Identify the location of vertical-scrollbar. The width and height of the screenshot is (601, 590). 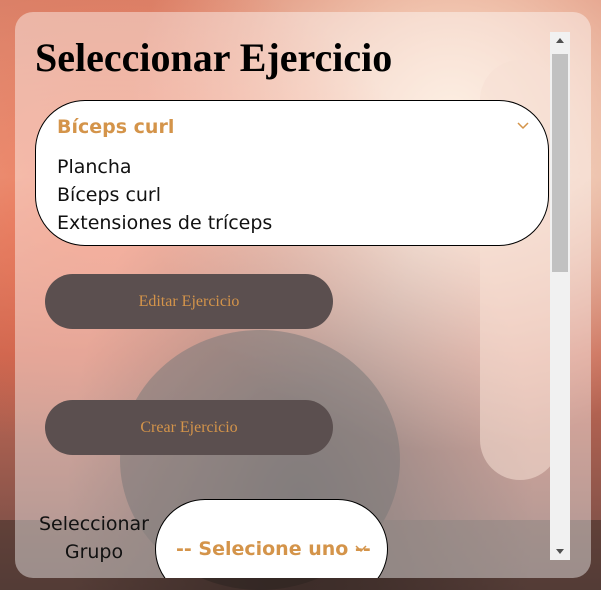
(560, 296).